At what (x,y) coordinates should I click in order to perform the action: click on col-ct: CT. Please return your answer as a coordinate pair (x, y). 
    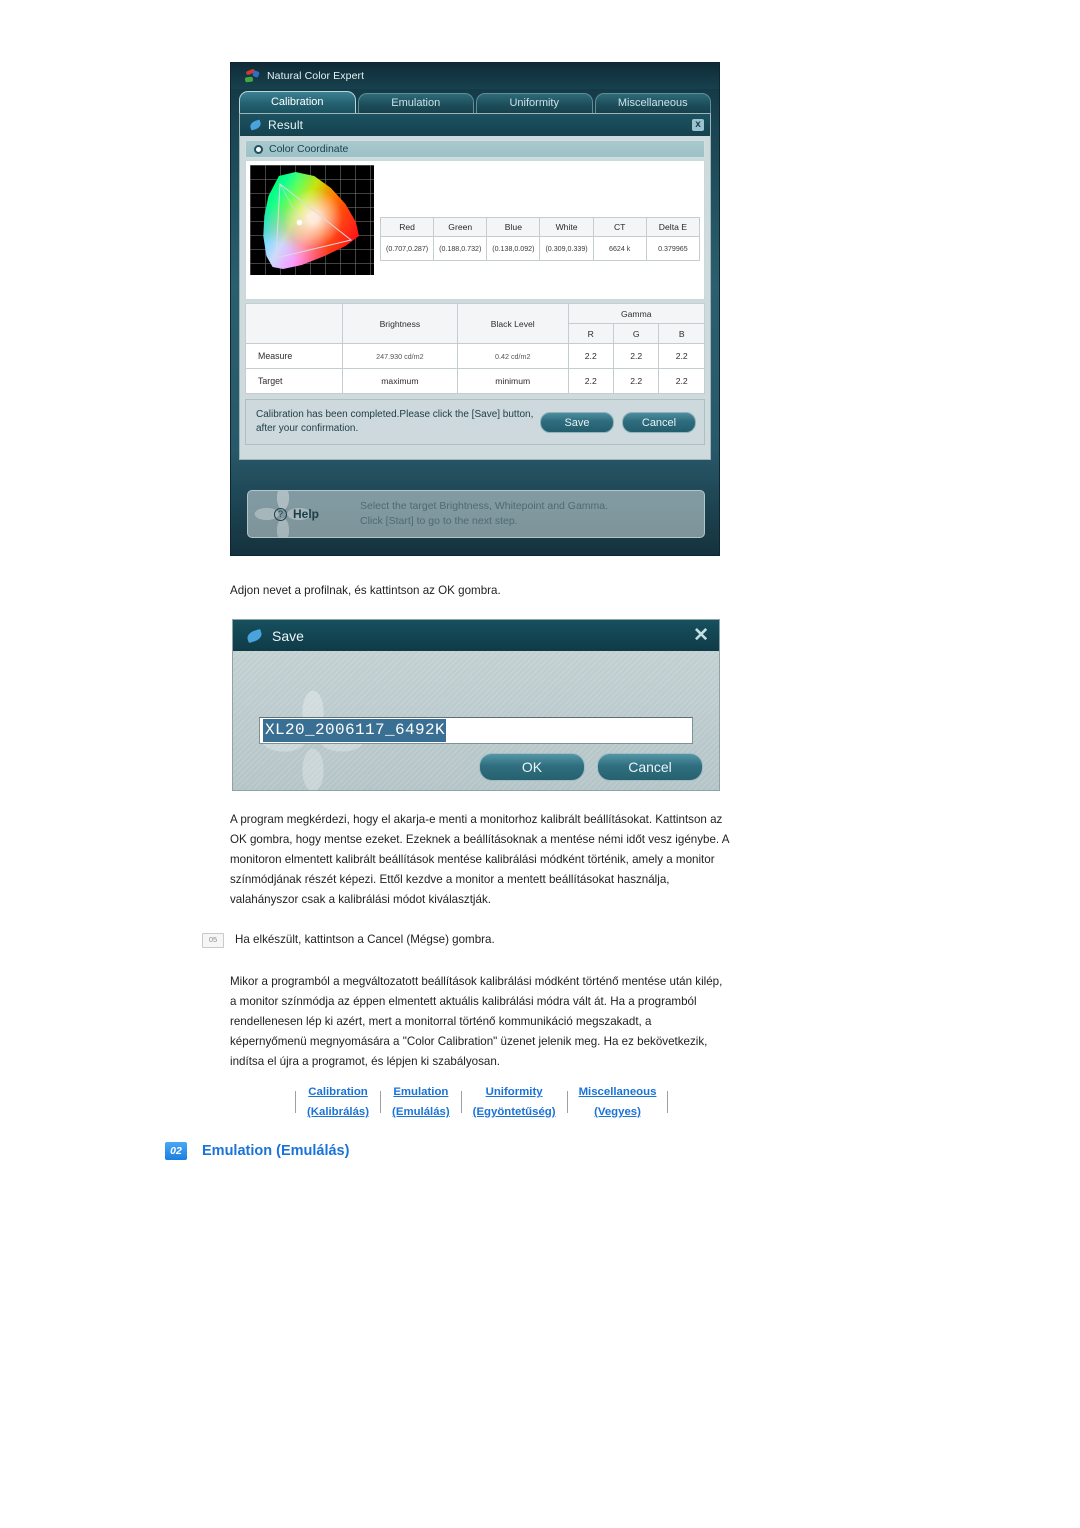
    Looking at the image, I should click on (619, 227).